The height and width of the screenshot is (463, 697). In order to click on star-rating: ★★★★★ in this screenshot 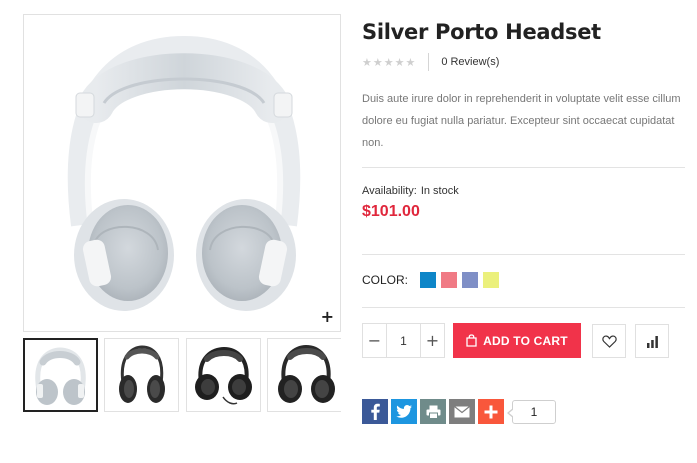, I will do `click(389, 62)`.